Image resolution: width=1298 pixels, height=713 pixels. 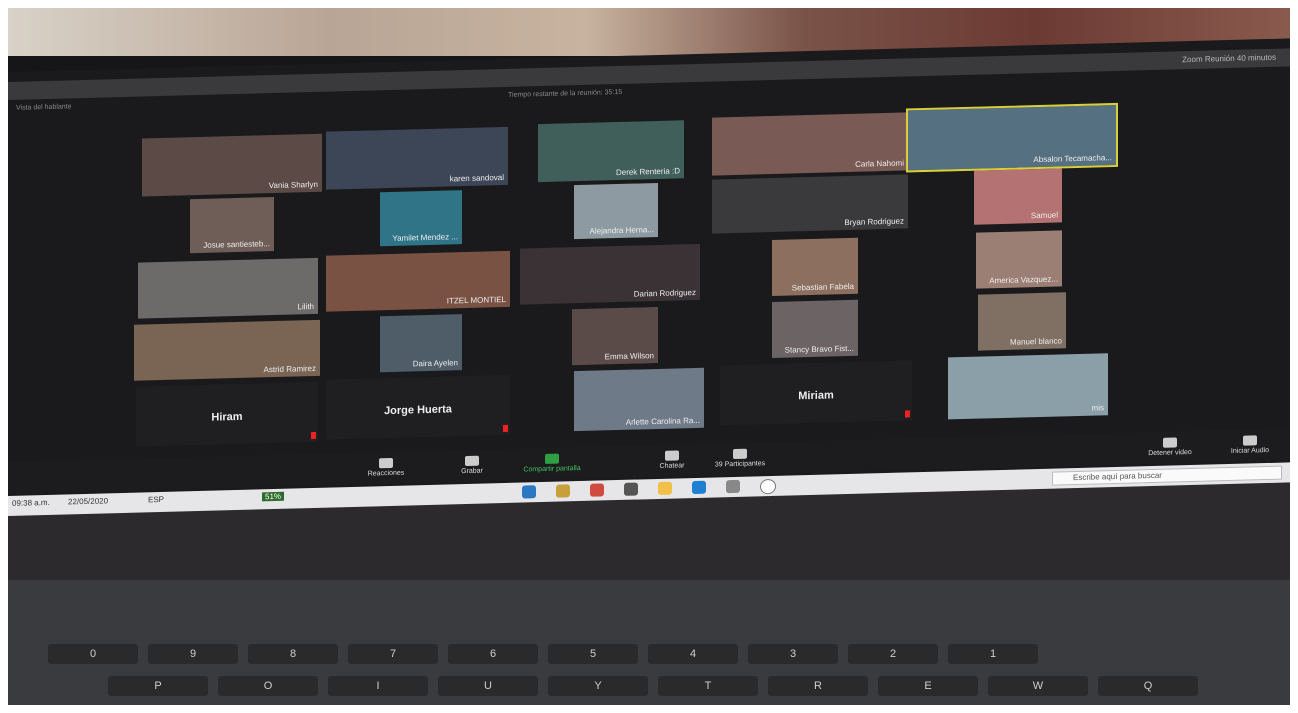 I want to click on cortana-icon, so click(x=768, y=486).